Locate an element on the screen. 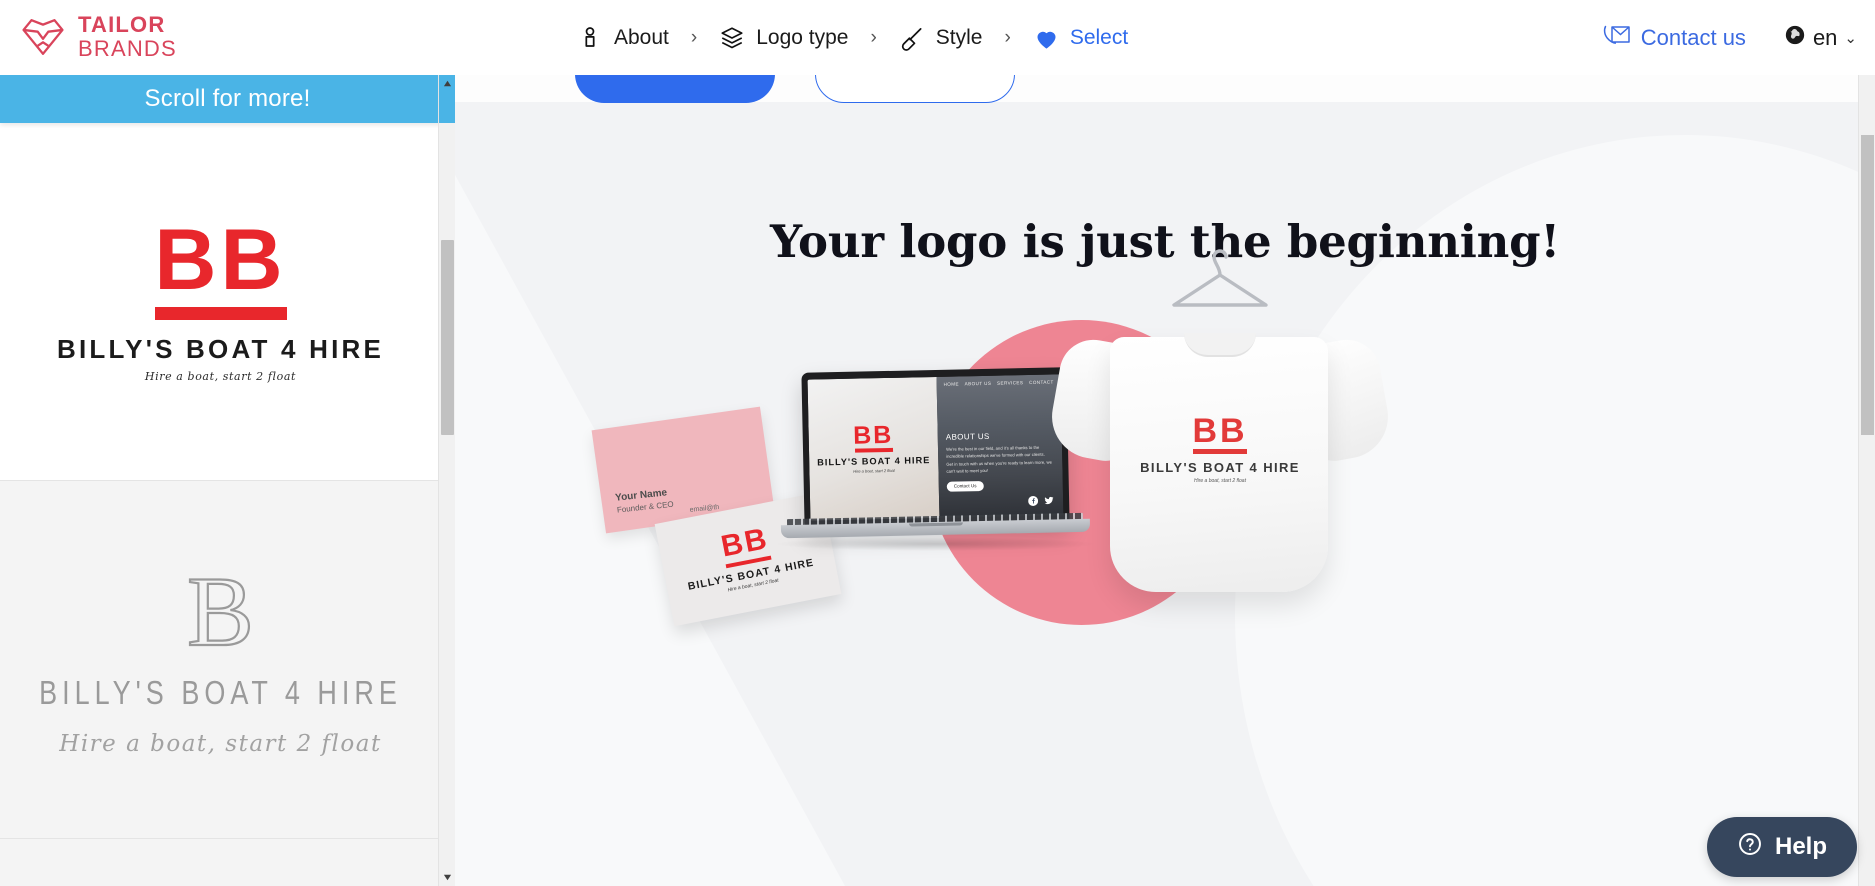 This screenshot has width=1875, height=886. logo-name-1: BILLY'S BOAT 4 HIRE is located at coordinates (220, 348).